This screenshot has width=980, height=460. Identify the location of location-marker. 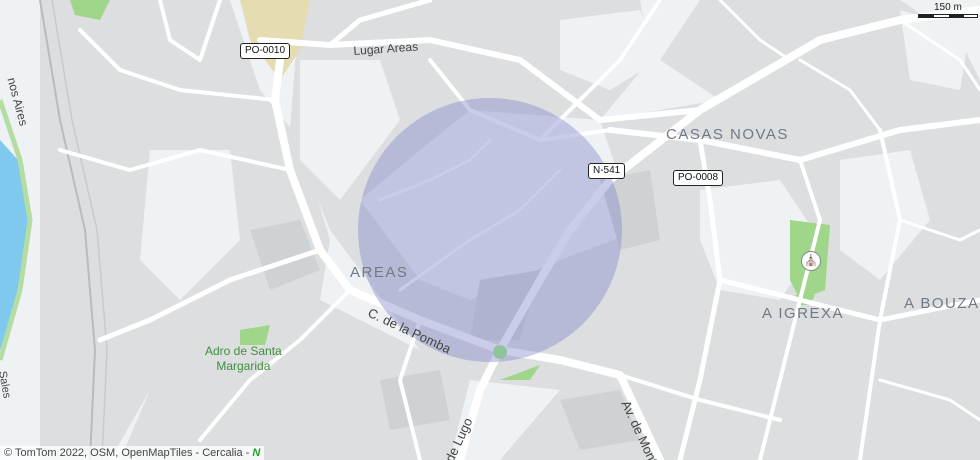
(500, 352).